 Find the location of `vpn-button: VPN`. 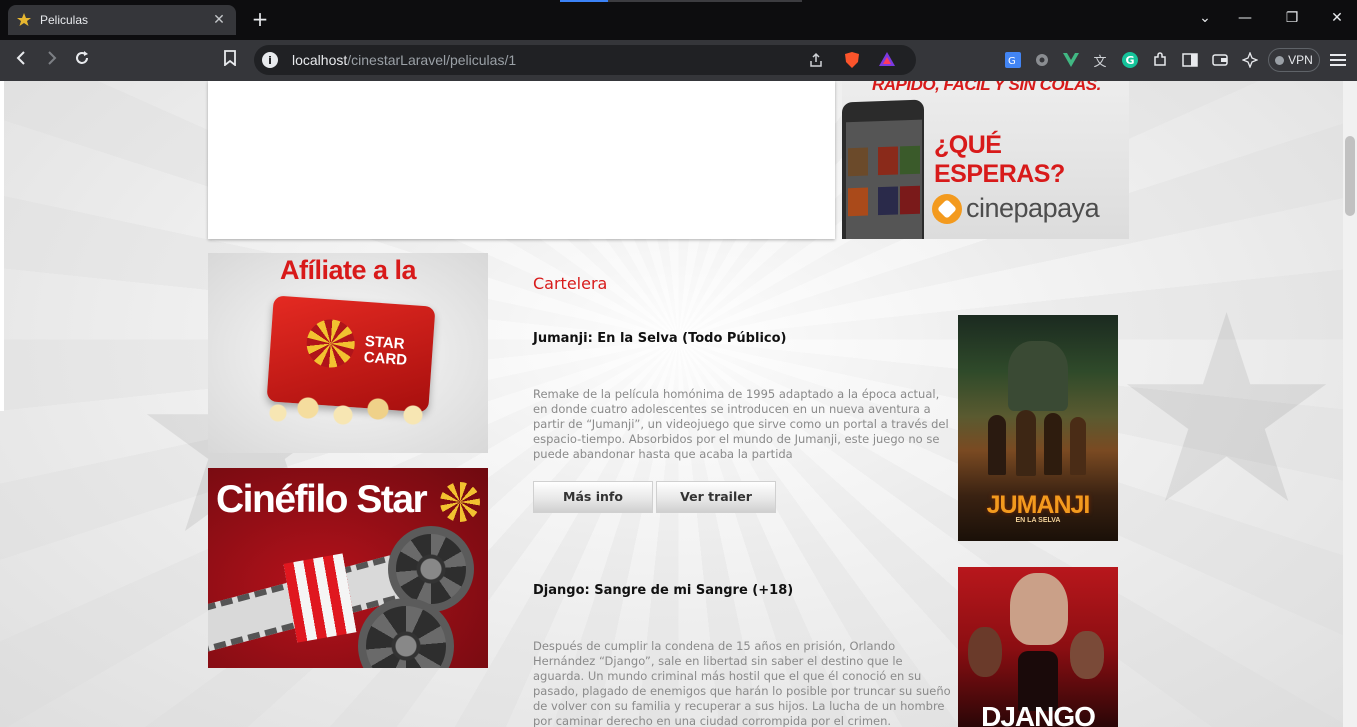

vpn-button: VPN is located at coordinates (1294, 60).